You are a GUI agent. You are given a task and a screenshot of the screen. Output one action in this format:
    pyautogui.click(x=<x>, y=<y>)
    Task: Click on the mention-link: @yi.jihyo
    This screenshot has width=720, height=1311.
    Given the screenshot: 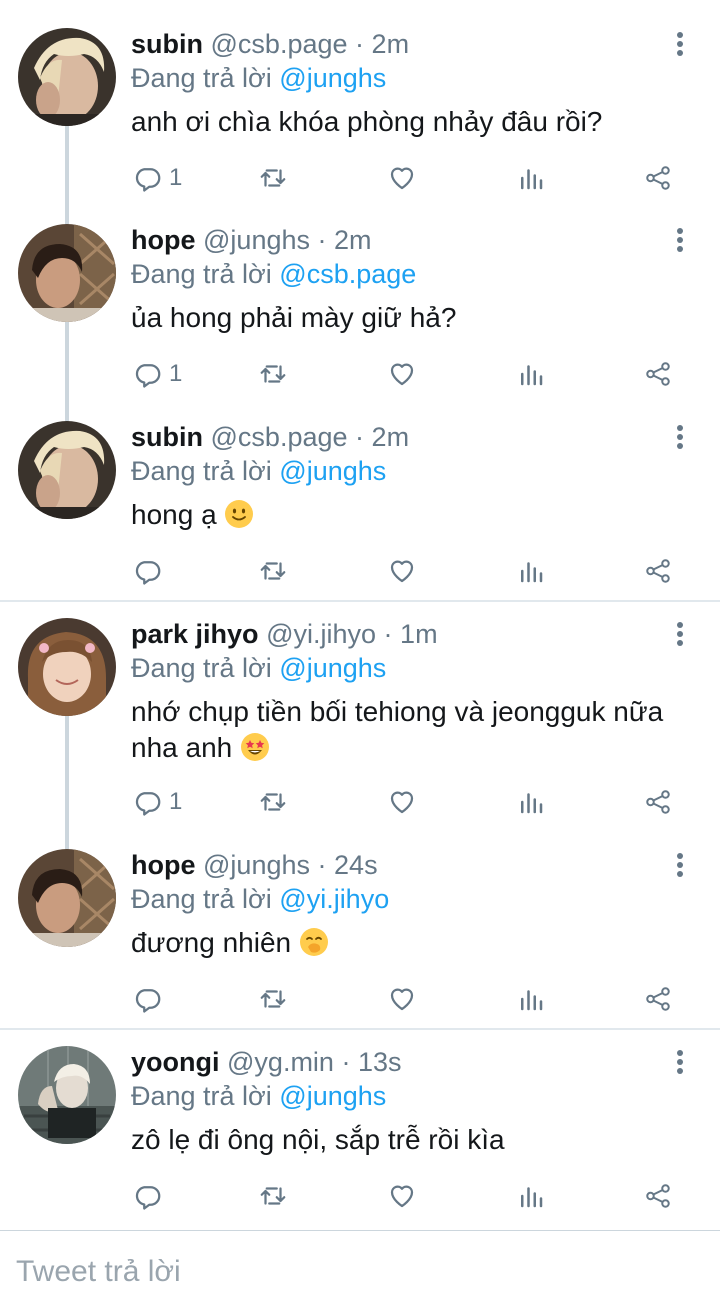 What is the action you would take?
    pyautogui.click(x=334, y=899)
    